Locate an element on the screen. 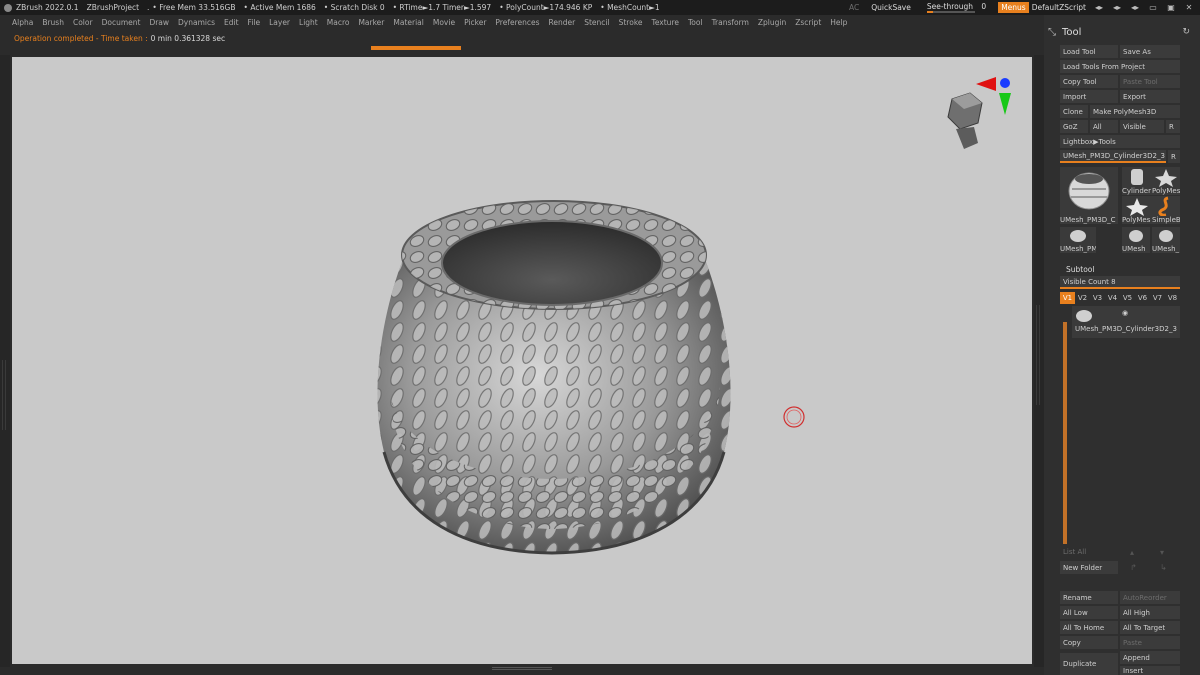  bottom-tray-handle is located at coordinates (522, 668).